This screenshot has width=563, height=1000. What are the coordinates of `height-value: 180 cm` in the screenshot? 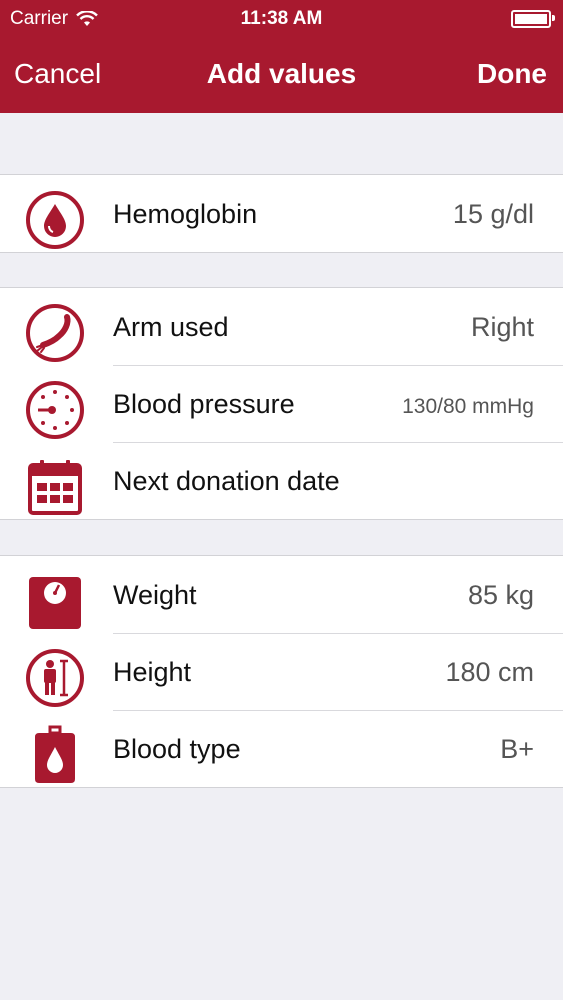 It's located at (489, 672).